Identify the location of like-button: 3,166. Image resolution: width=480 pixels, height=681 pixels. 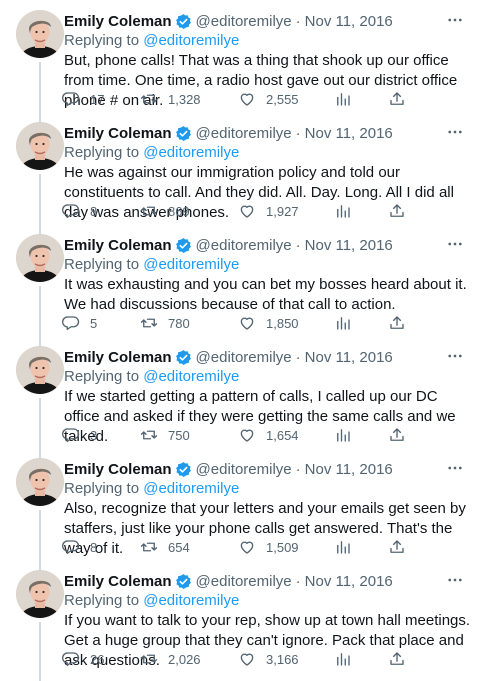
(268, 659).